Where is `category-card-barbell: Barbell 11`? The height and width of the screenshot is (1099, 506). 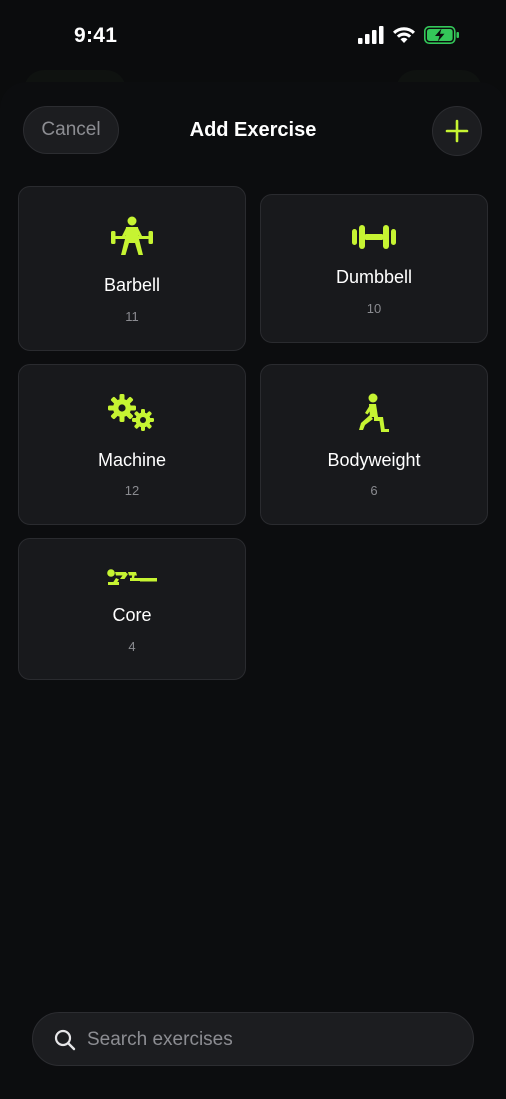 category-card-barbell: Barbell 11 is located at coordinates (132, 268).